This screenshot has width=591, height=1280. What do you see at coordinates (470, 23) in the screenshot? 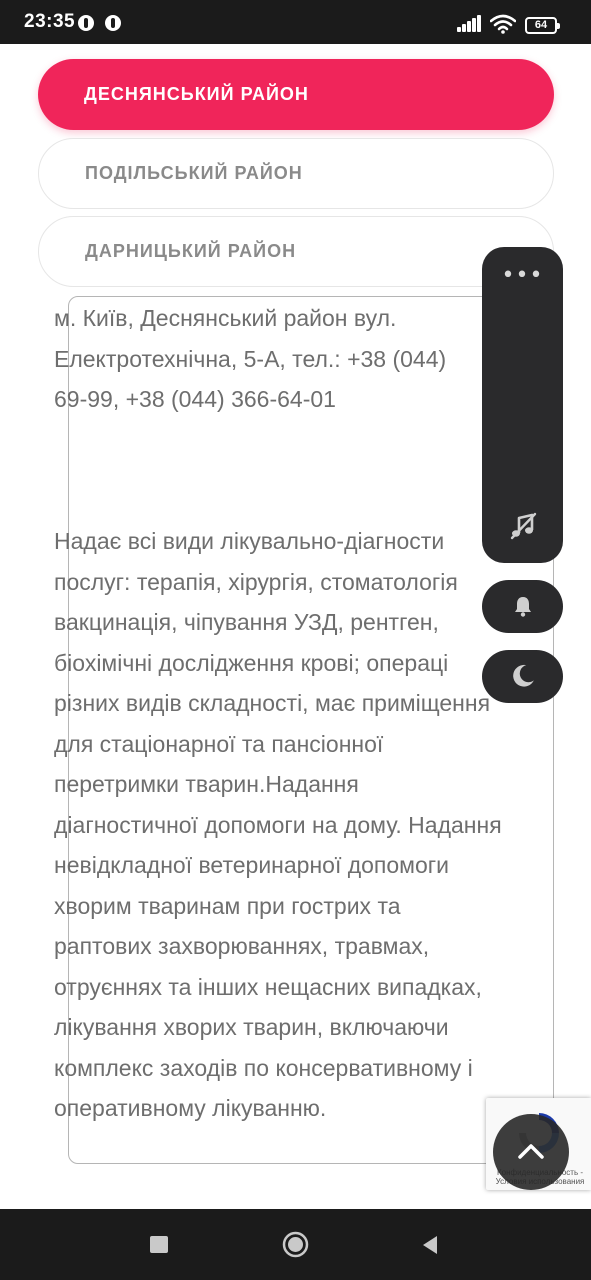
I see `signal-icon` at bounding box center [470, 23].